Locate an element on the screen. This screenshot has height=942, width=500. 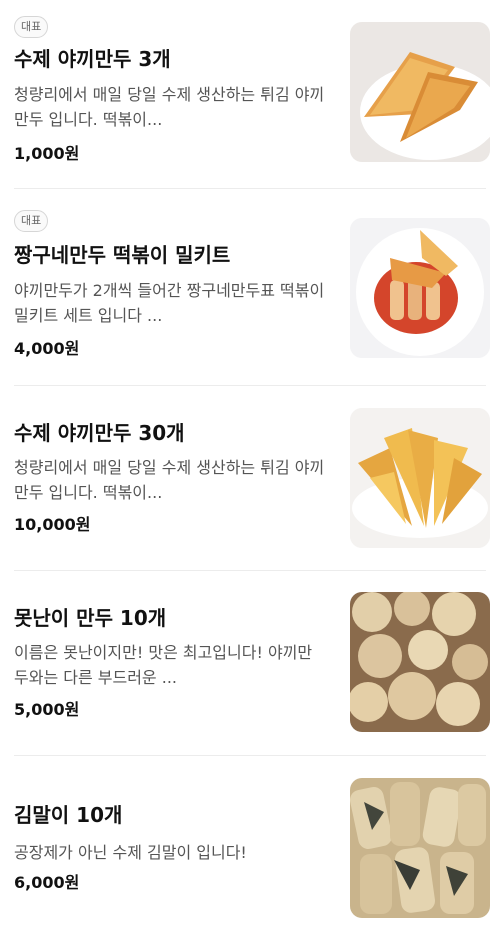
menu-item-name: 김말이 10개 is located at coordinates (68, 815).